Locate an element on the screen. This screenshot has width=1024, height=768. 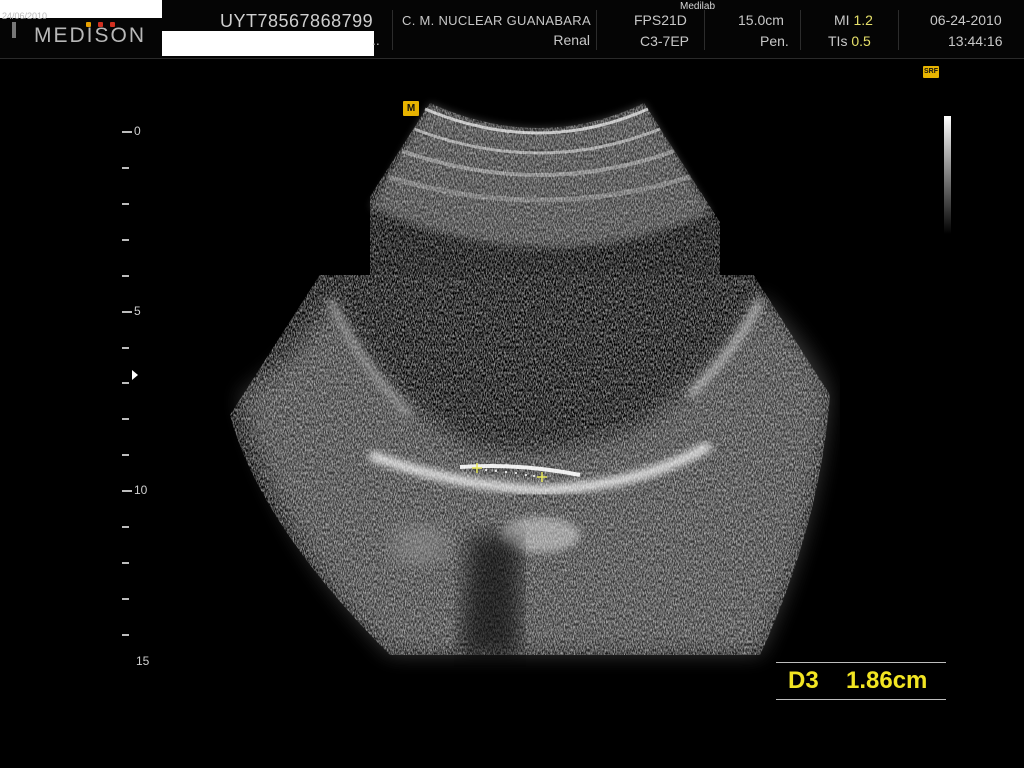
depth-label-10: 10 is located at coordinates (141, 490).